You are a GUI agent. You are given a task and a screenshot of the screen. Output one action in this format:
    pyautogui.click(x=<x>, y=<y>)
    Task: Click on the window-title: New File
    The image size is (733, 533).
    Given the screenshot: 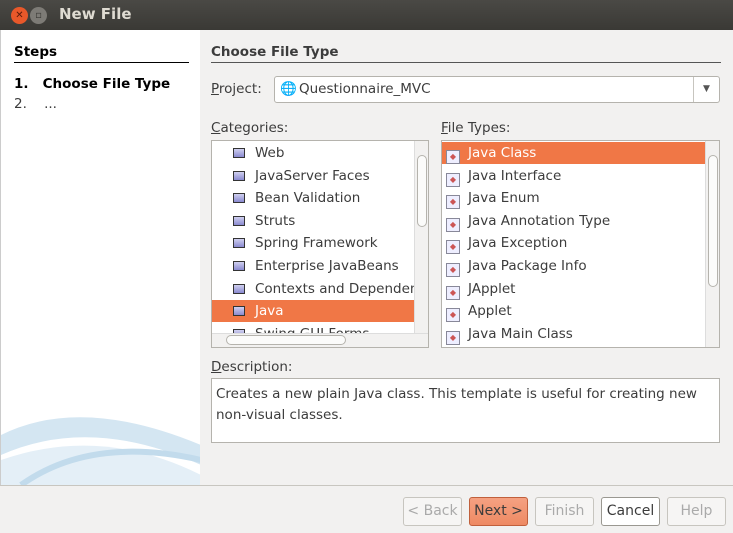 What is the action you would take?
    pyautogui.click(x=95, y=14)
    